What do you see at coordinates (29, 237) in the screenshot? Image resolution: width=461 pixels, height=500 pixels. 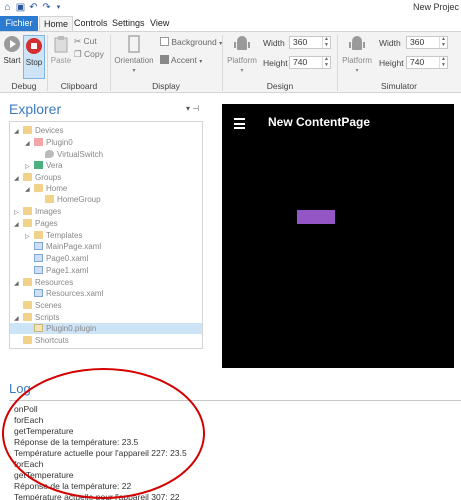 I see `collapsed-arrow-icon: ▷` at bounding box center [29, 237].